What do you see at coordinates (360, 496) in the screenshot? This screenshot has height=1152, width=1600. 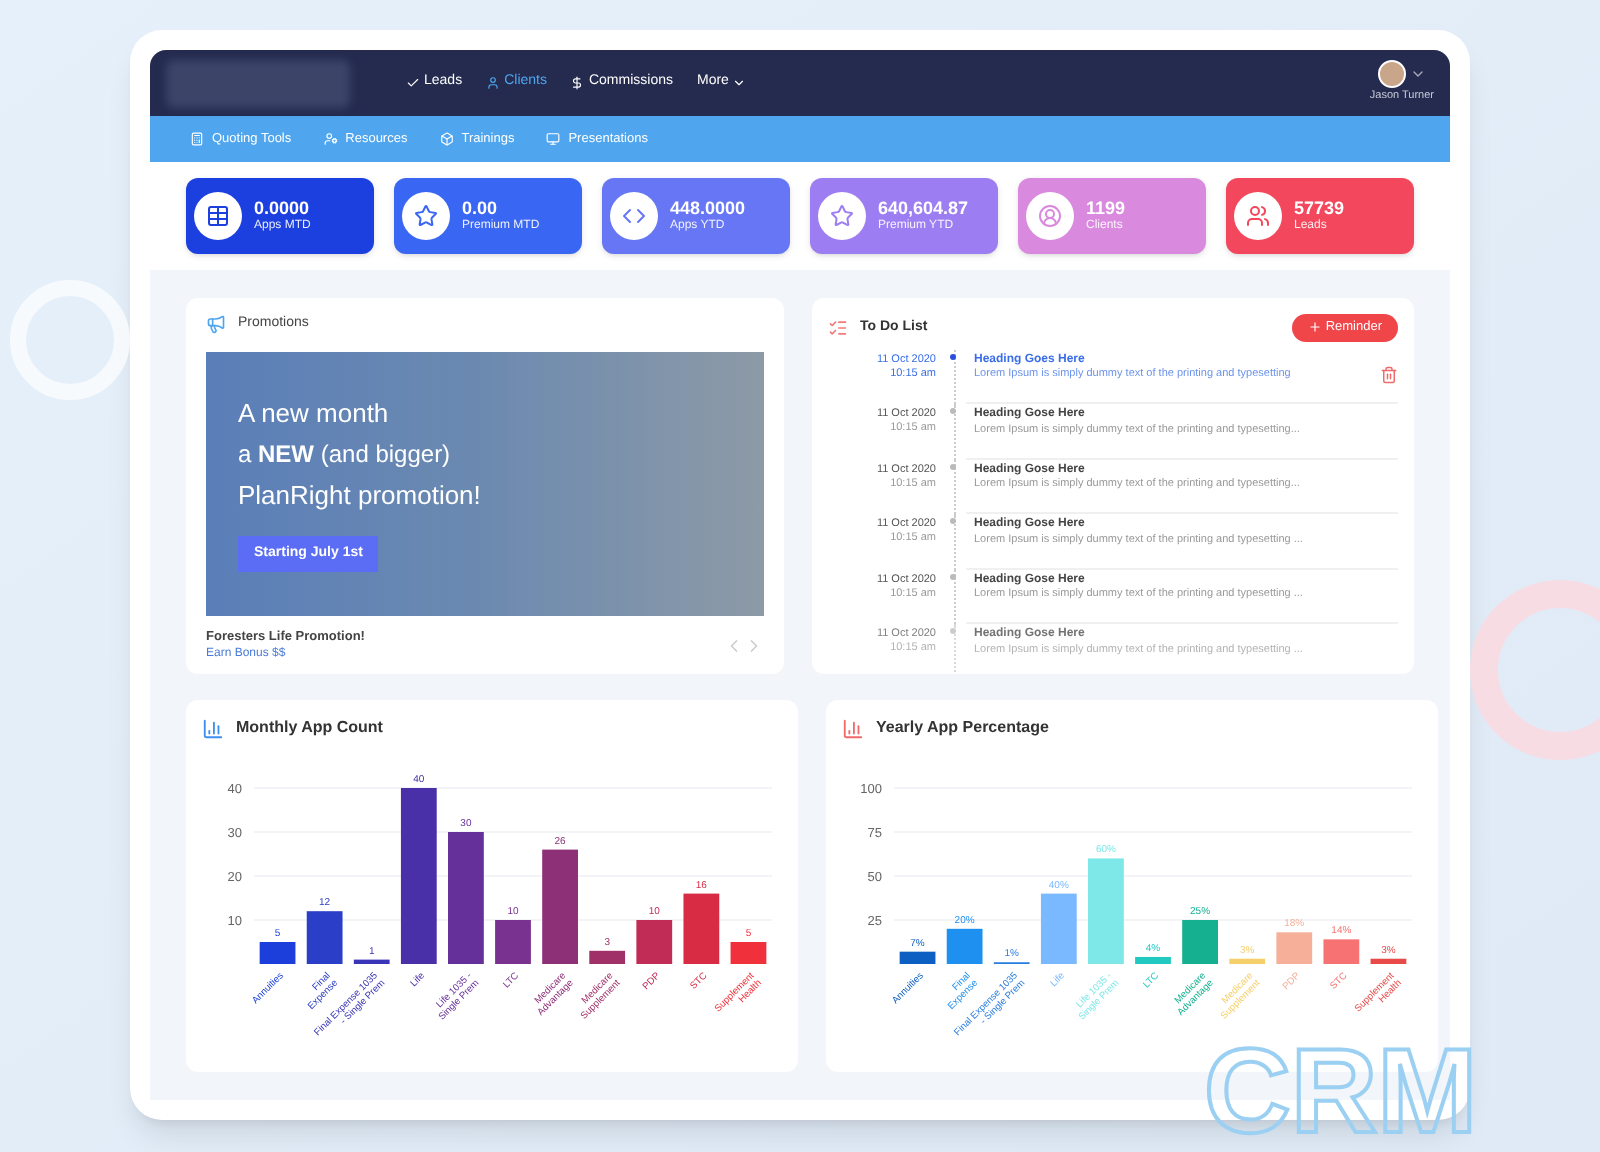 I see `banner-text: PlanRight promotion!` at bounding box center [360, 496].